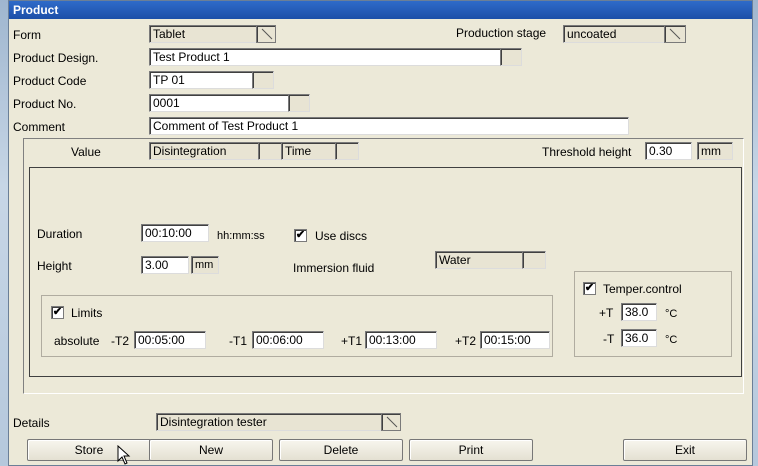  What do you see at coordinates (534, 260) in the screenshot?
I see `immersion-fluid-dropdown-button` at bounding box center [534, 260].